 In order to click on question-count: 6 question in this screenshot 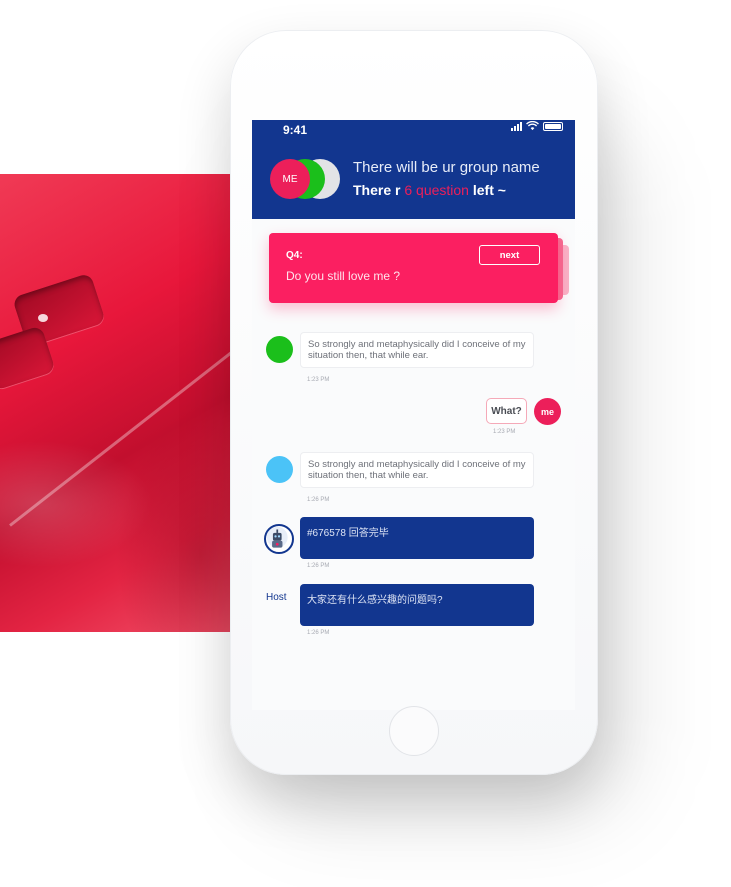, I will do `click(436, 190)`.